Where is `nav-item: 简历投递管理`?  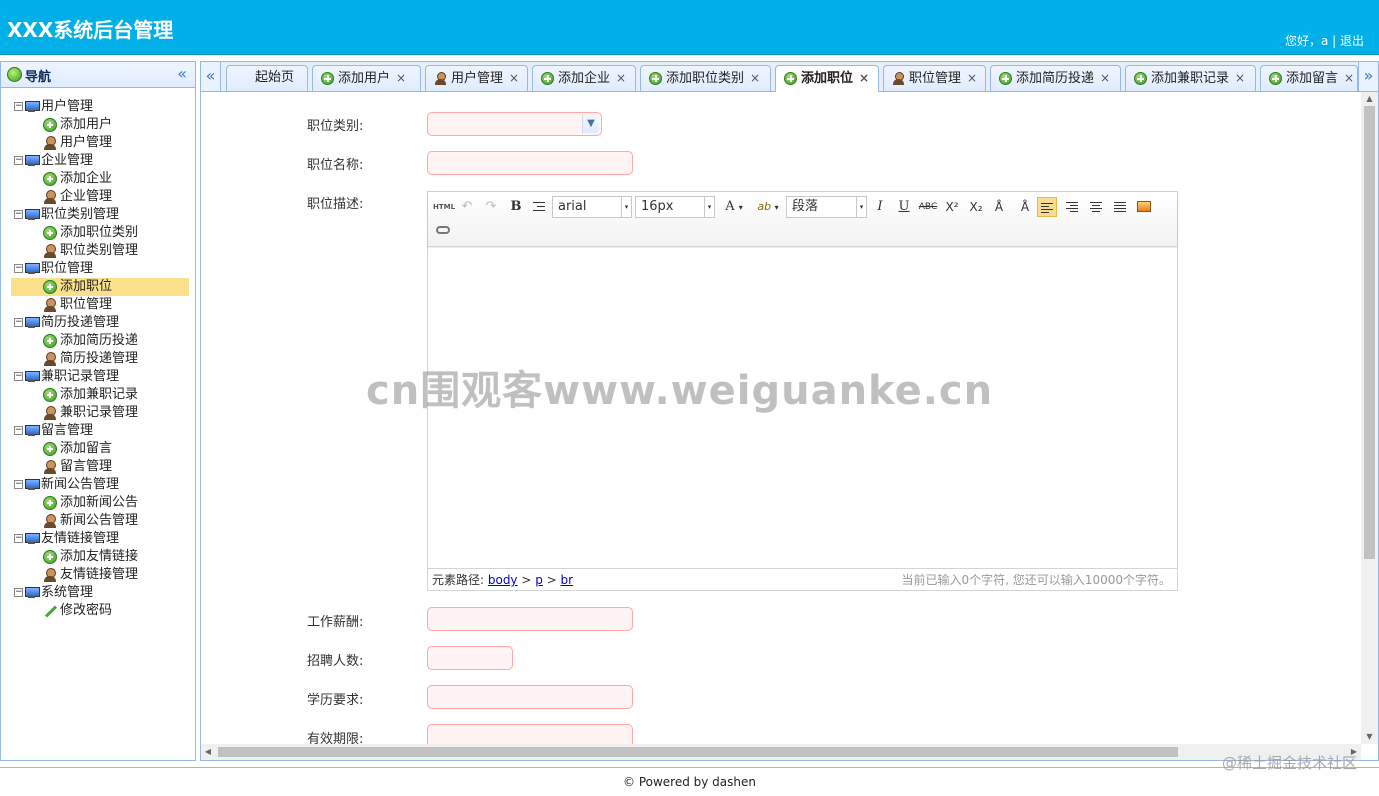 nav-item: 简历投递管理 is located at coordinates (100, 359).